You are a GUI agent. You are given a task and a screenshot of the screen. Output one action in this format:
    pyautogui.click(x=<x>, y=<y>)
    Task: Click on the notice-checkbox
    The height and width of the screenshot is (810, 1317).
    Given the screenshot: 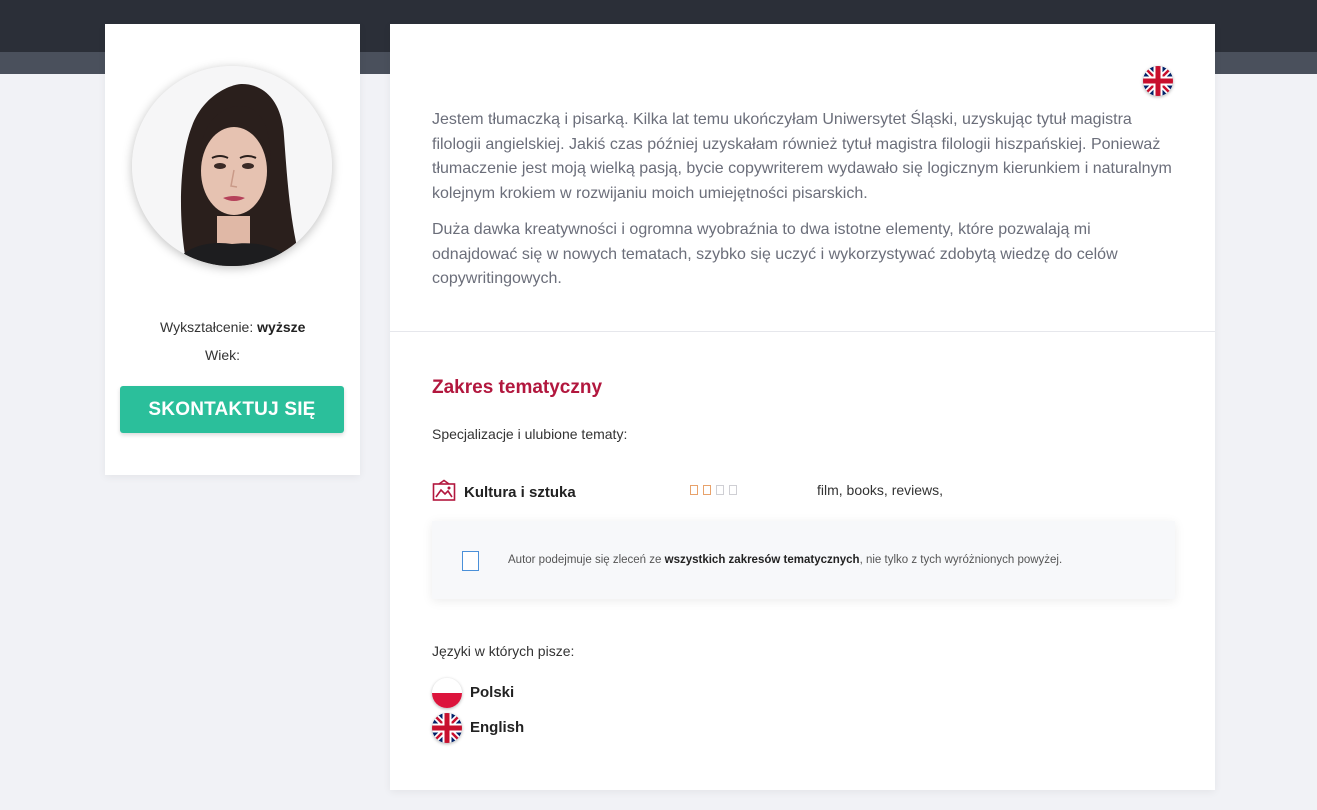 What is the action you would take?
    pyautogui.click(x=470, y=561)
    